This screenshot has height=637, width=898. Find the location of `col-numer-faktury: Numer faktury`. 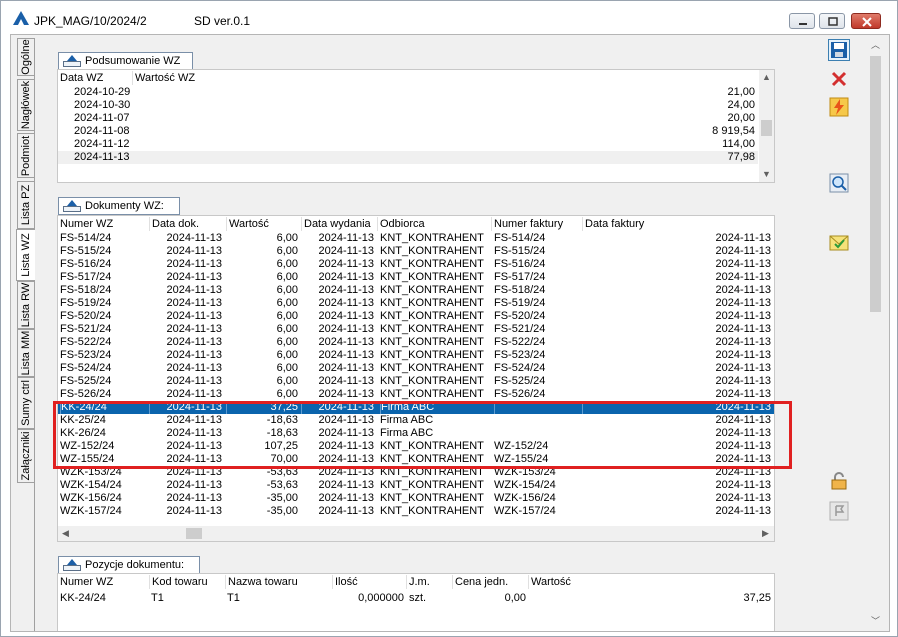

col-numer-faktury: Numer faktury is located at coordinates (536, 224).